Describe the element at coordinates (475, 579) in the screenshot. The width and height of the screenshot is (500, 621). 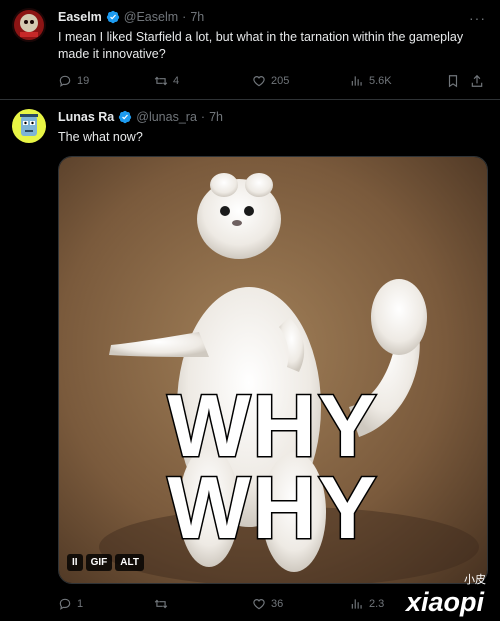
I see `watermark-top: 小皮` at that location.